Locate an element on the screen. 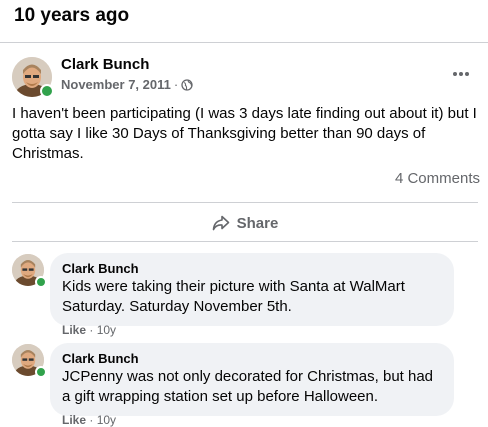 The width and height of the screenshot is (488, 427). share-button: Share is located at coordinates (245, 223).